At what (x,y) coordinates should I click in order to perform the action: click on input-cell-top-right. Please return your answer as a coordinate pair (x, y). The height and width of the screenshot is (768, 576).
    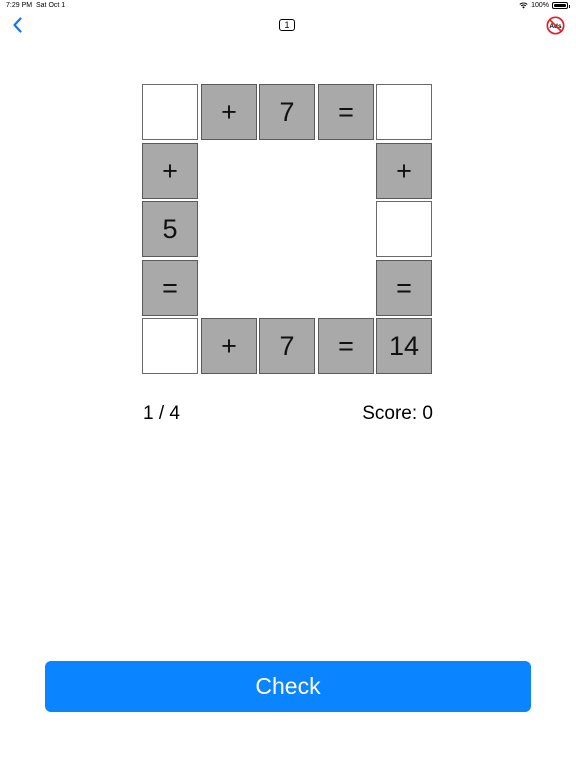
    Looking at the image, I should click on (404, 112).